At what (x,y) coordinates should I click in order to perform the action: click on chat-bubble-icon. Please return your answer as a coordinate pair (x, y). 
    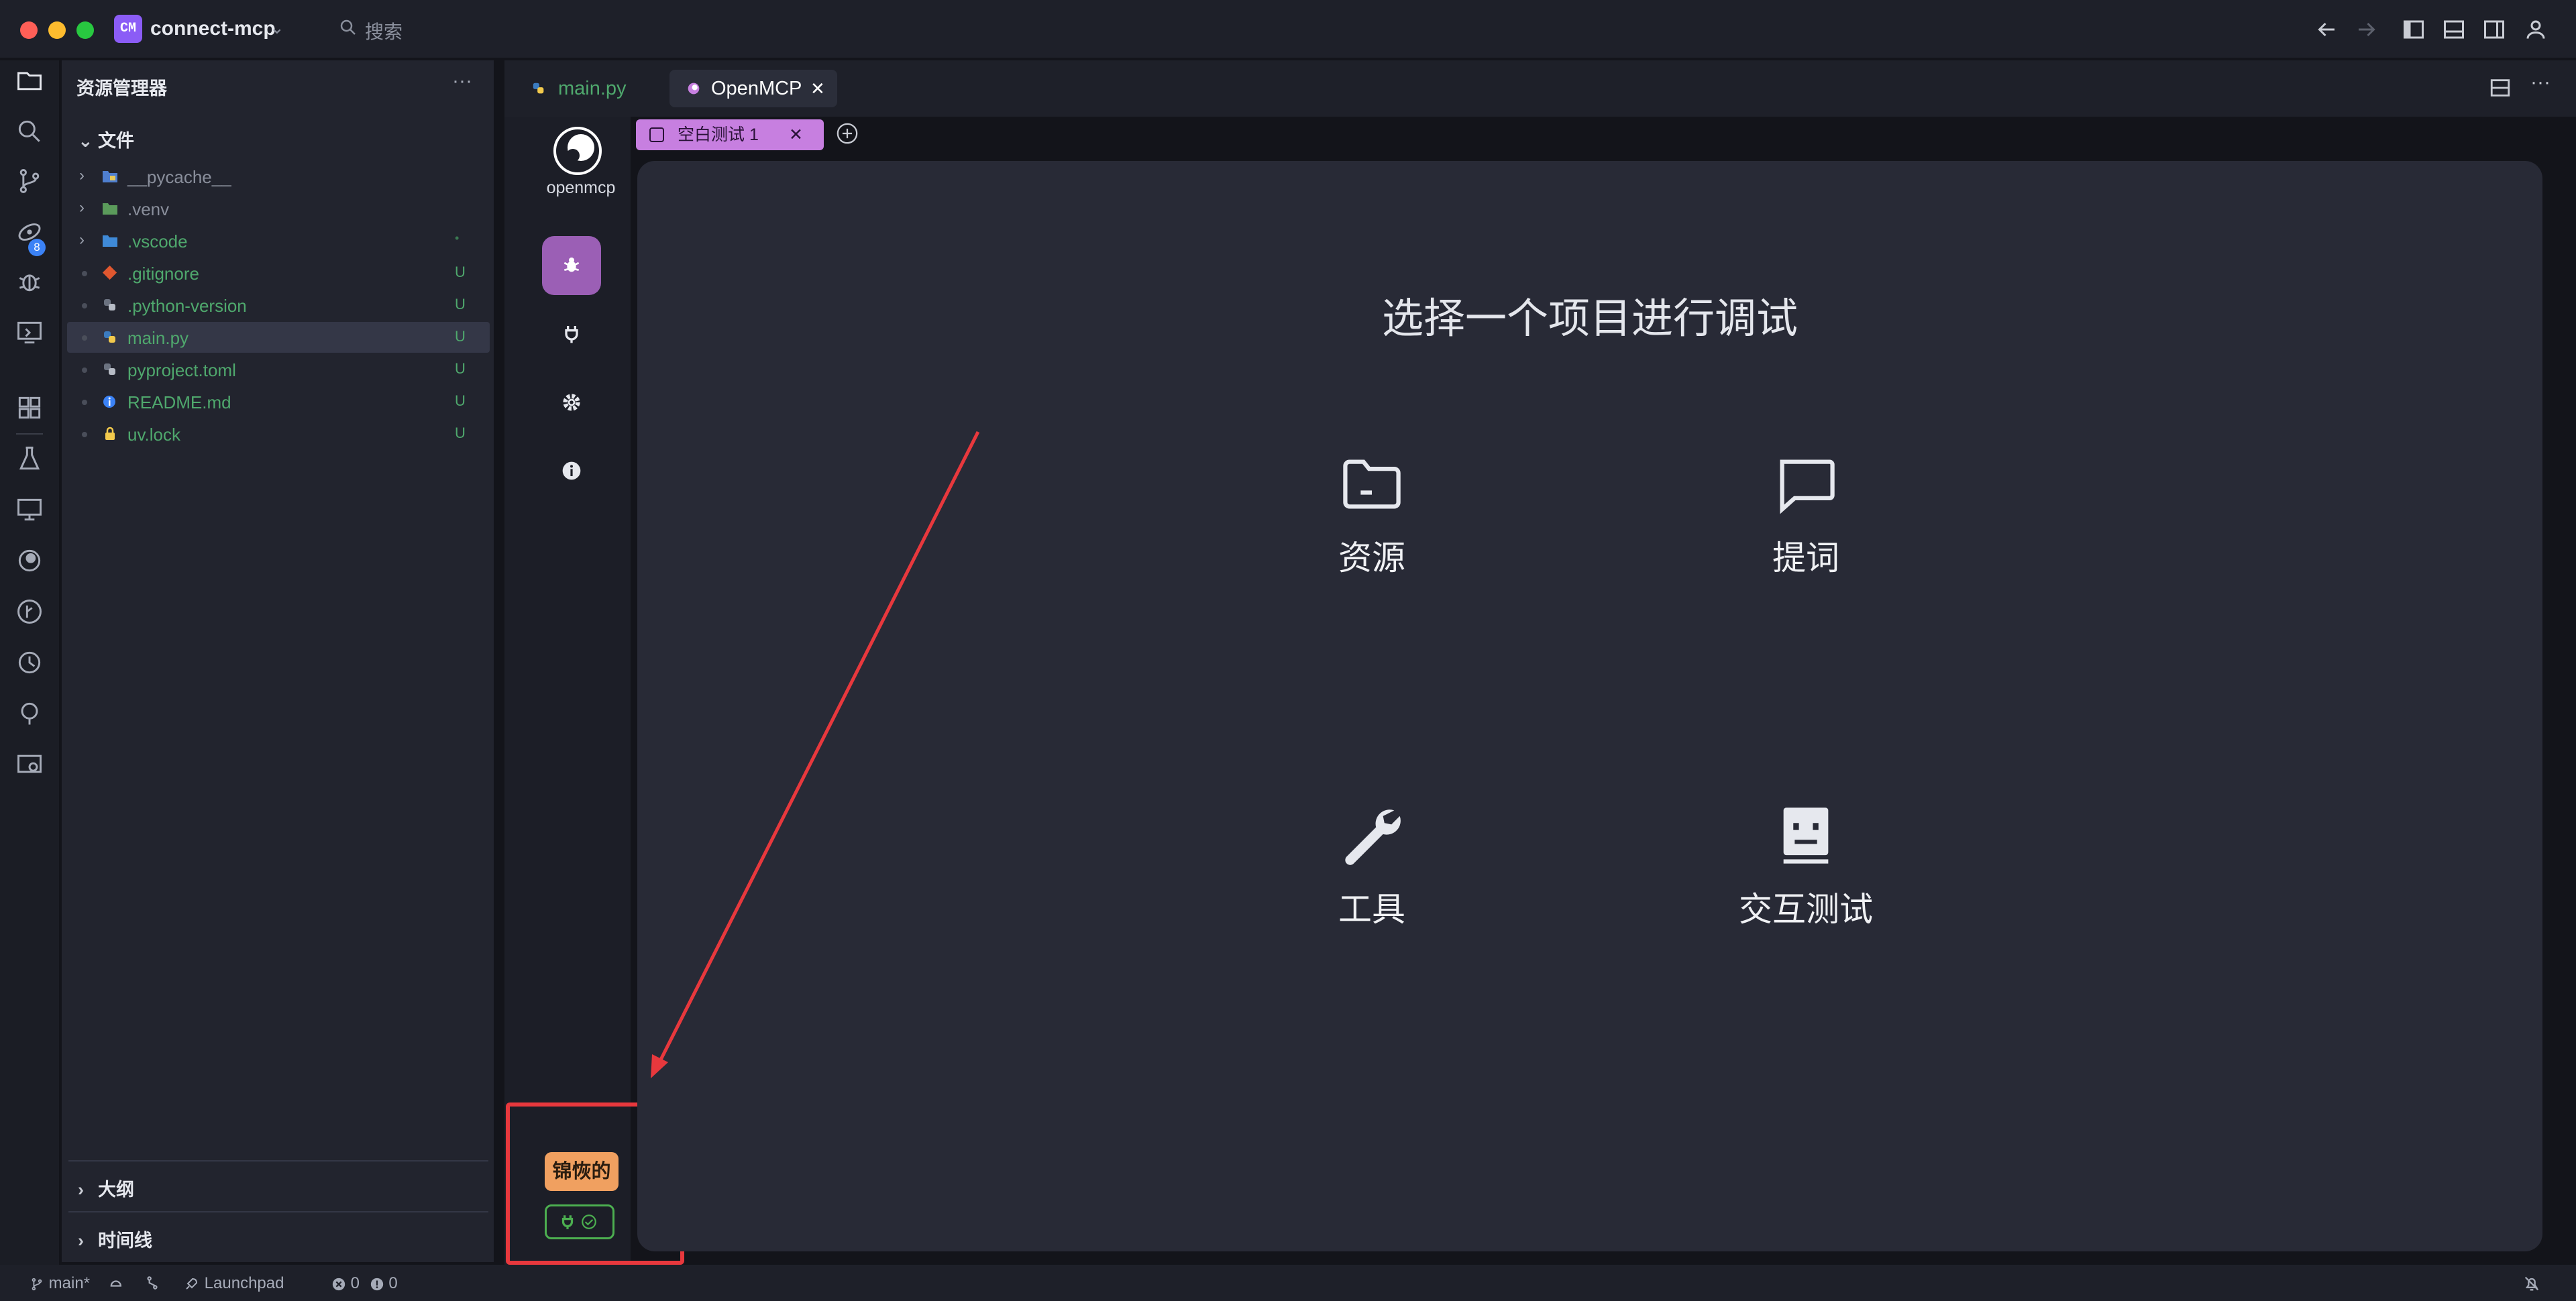
    Looking at the image, I should click on (1807, 486).